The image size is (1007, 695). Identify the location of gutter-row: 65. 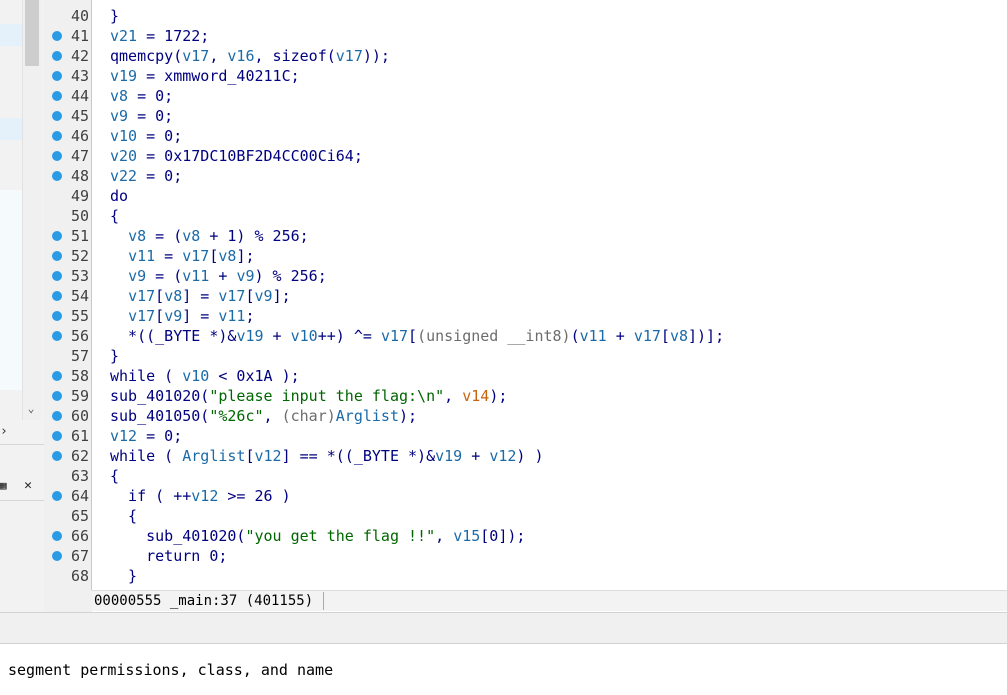
(68, 516).